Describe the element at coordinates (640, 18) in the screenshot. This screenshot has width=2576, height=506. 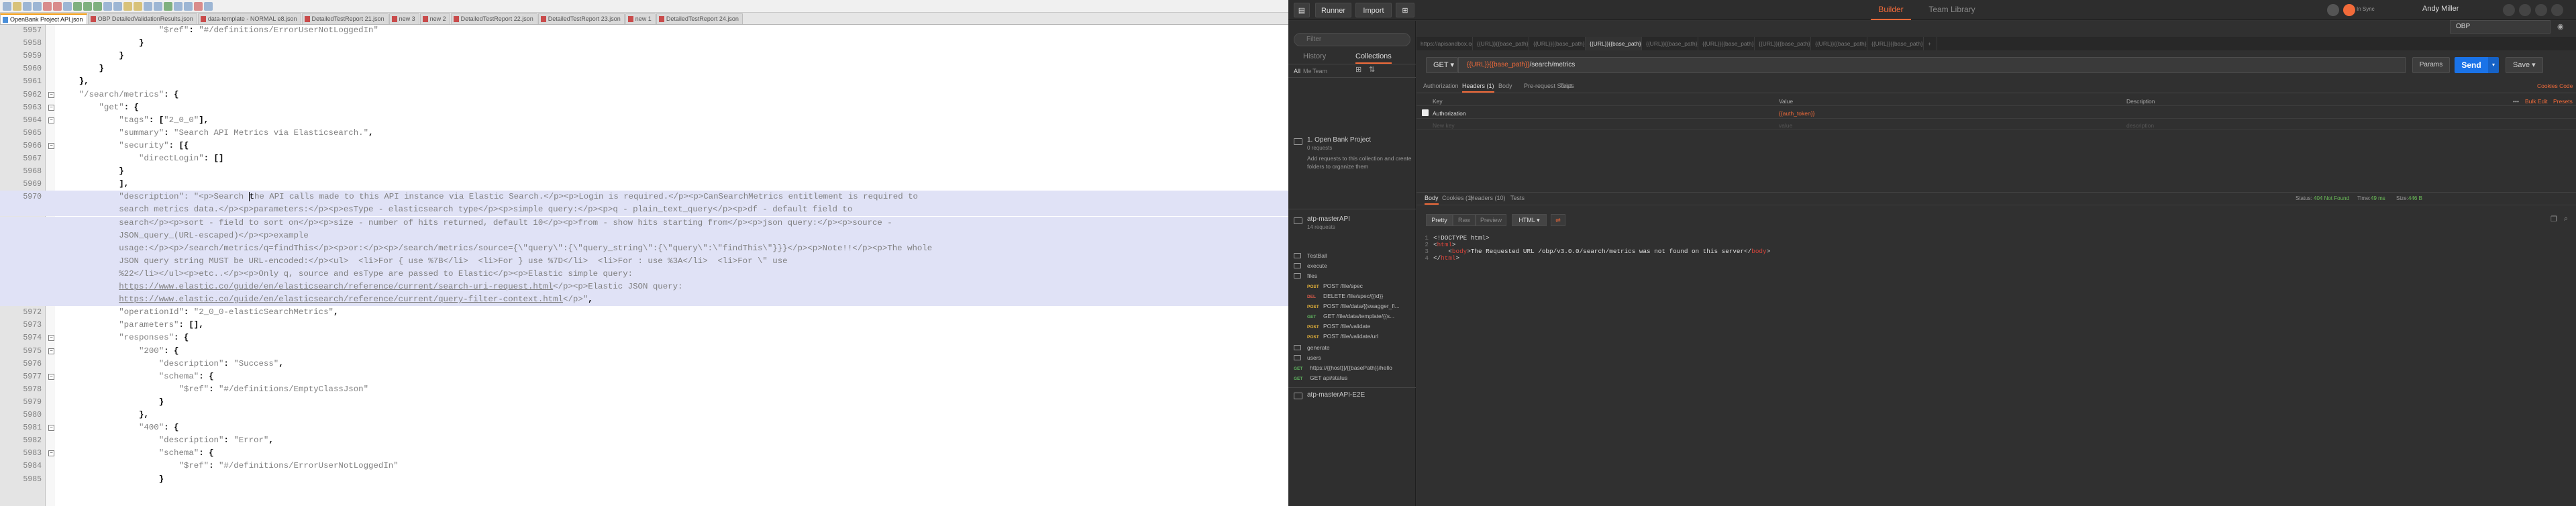
I see `file-tab: new 1` at that location.